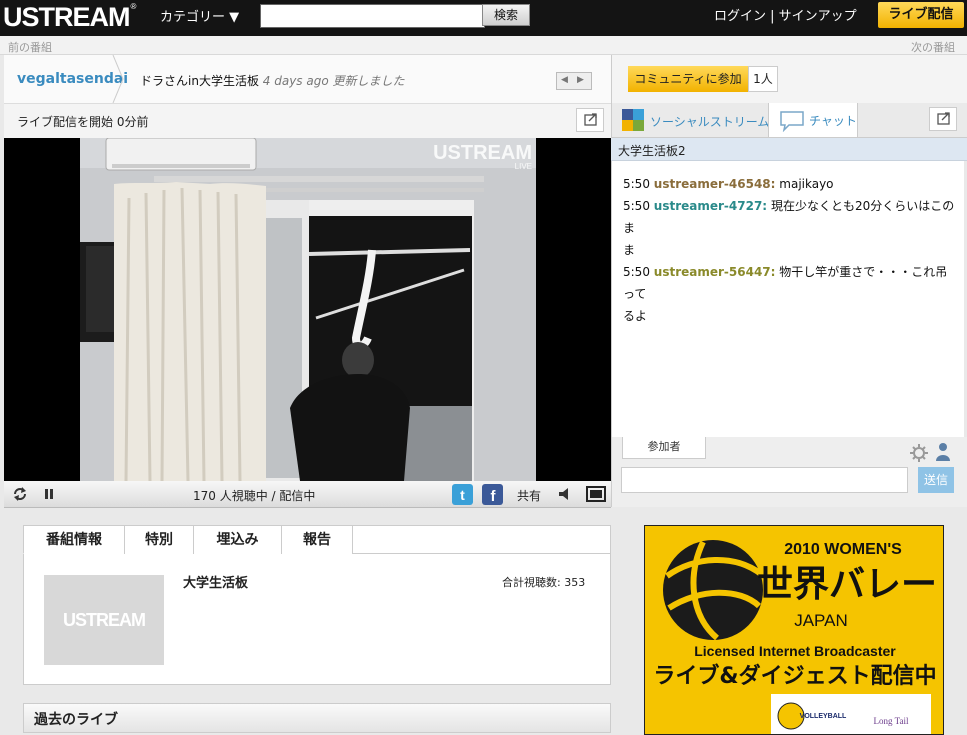 The height and width of the screenshot is (735, 967). What do you see at coordinates (843, 549) in the screenshot?
I see `ad-line1: 2010 WOMEN'S` at bounding box center [843, 549].